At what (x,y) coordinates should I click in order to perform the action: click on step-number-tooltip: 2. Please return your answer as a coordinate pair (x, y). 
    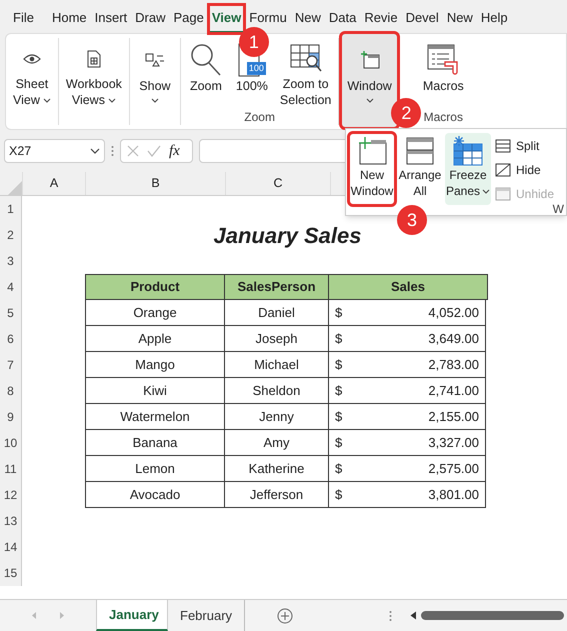
    Looking at the image, I should click on (406, 113).